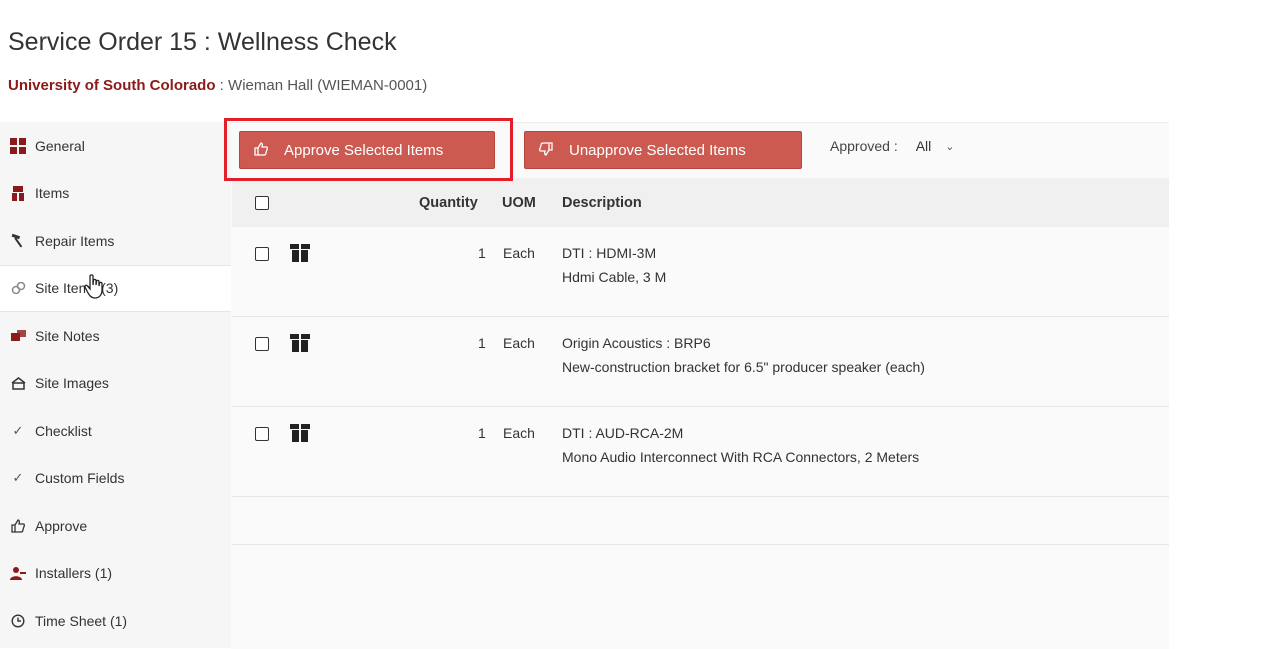  Describe the element at coordinates (115, 431) in the screenshot. I see `sidebar-item-checklist: ✓ Checklist` at that location.